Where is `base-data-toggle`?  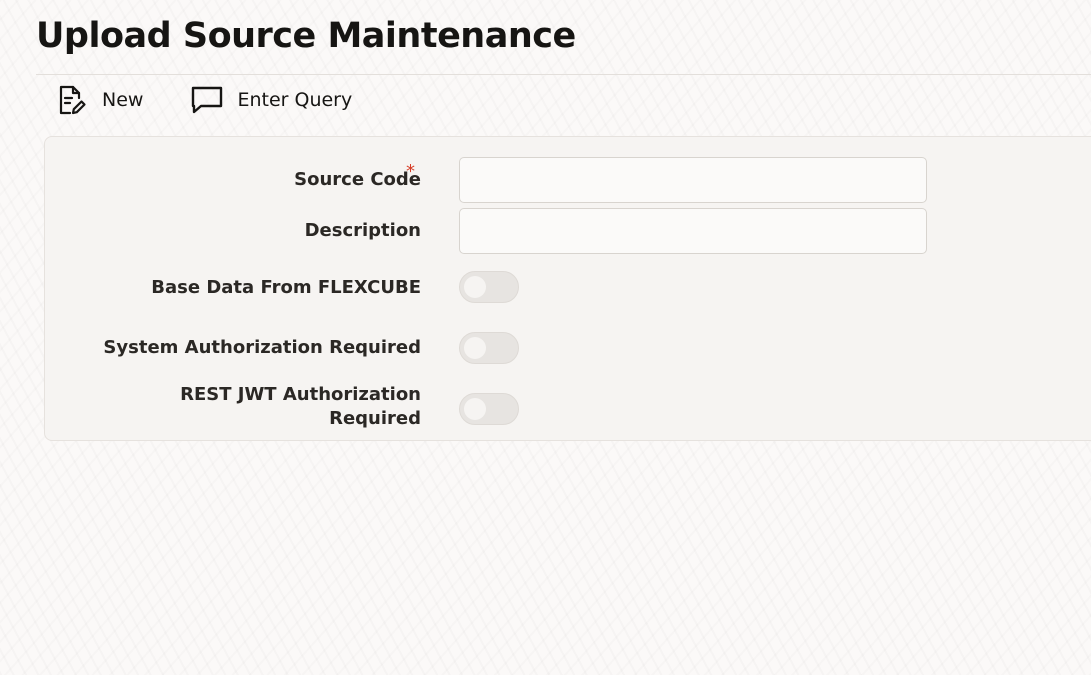
base-data-toggle is located at coordinates (489, 287).